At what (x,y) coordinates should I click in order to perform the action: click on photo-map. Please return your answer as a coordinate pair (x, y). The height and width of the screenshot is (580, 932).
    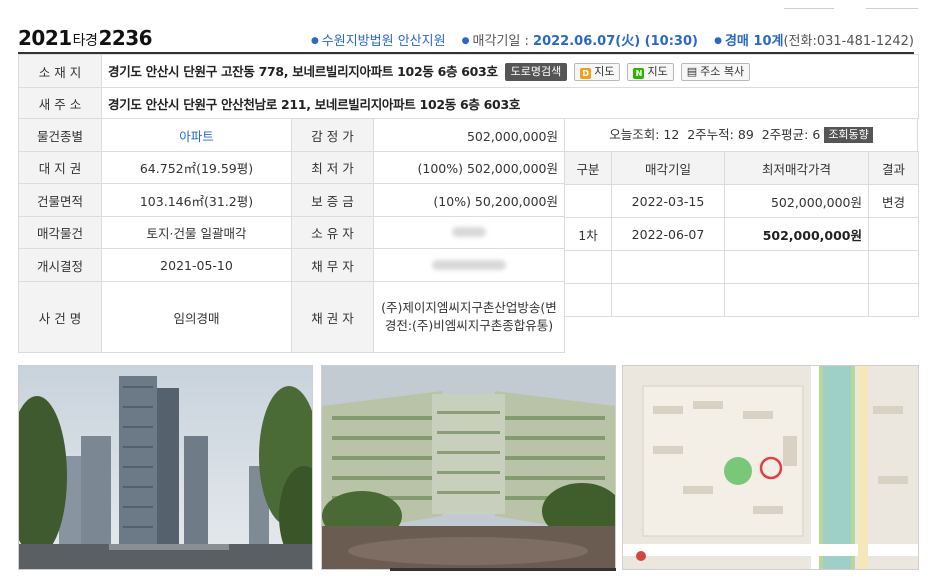
    Looking at the image, I should click on (770, 467).